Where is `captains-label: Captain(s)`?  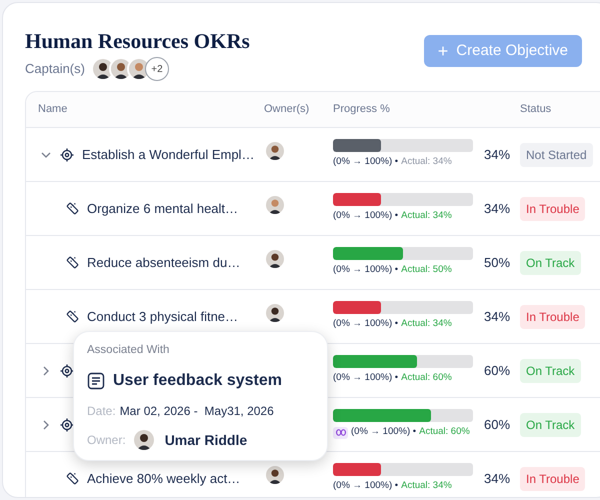 captains-label: Captain(s) is located at coordinates (55, 69).